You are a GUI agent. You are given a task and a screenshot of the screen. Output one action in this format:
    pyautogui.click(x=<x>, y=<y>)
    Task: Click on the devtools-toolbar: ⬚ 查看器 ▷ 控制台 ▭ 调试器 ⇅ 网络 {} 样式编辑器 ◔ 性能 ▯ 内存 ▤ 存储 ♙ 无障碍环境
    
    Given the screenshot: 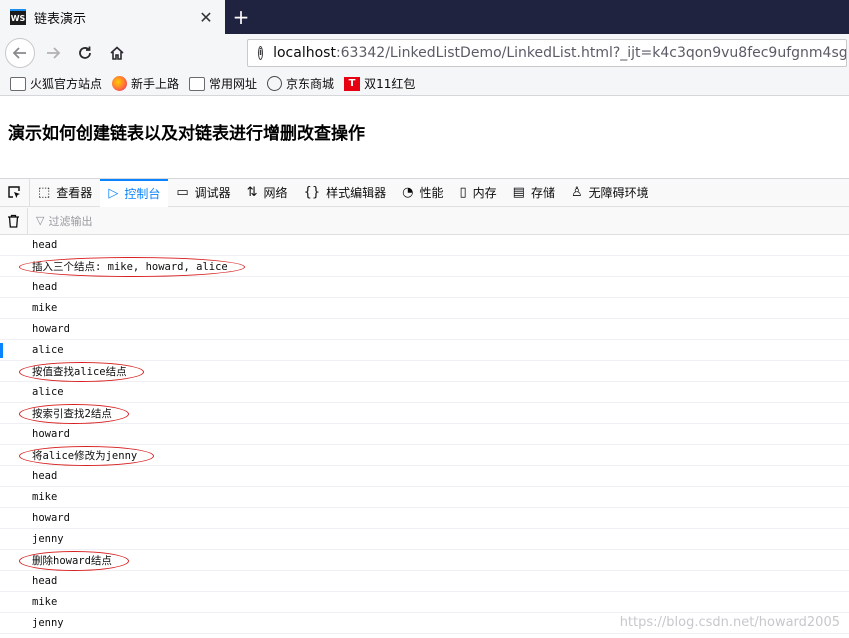 What is the action you would take?
    pyautogui.click(x=424, y=192)
    